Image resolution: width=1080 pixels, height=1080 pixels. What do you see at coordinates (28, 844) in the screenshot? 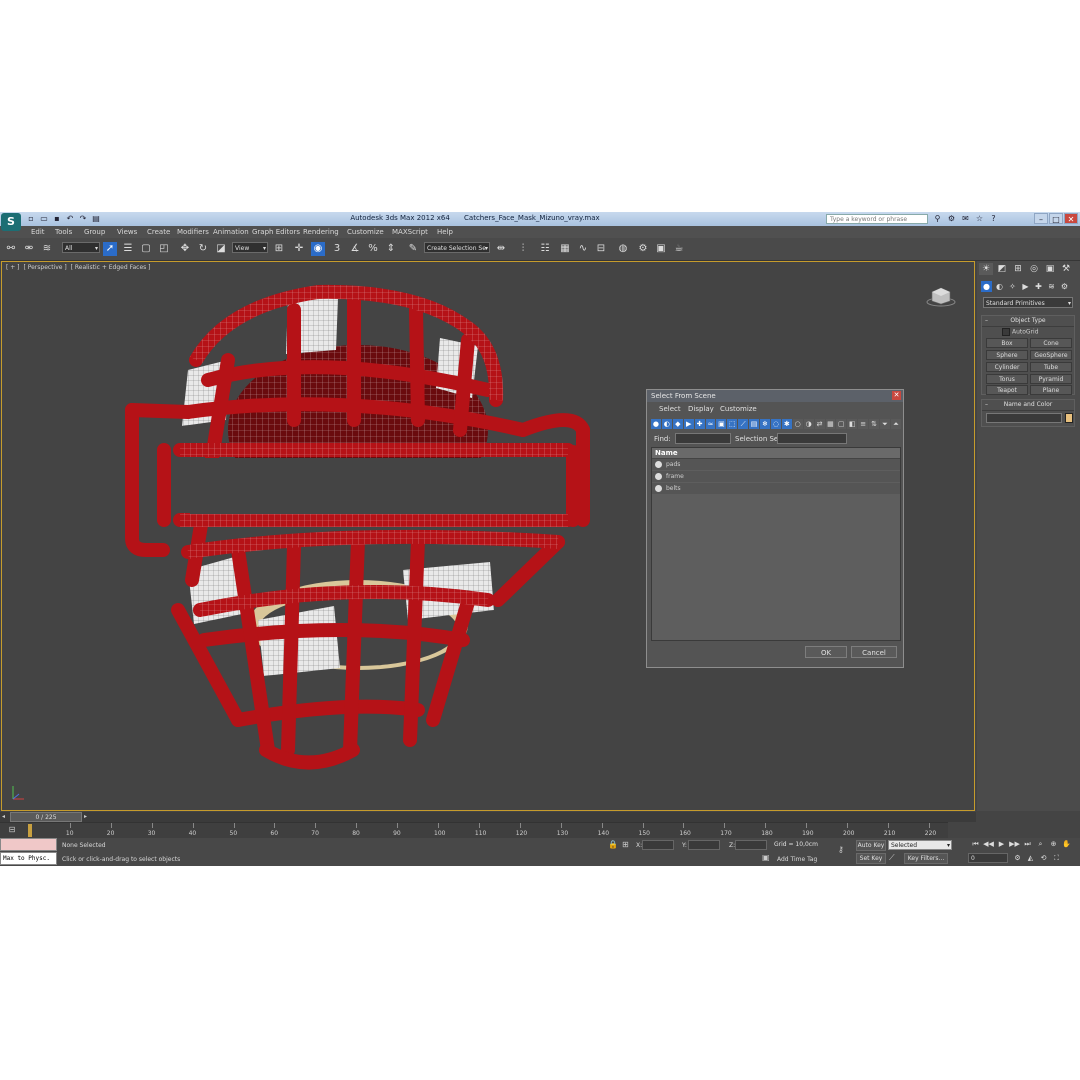
I see `maxscript-listener-output` at bounding box center [28, 844].